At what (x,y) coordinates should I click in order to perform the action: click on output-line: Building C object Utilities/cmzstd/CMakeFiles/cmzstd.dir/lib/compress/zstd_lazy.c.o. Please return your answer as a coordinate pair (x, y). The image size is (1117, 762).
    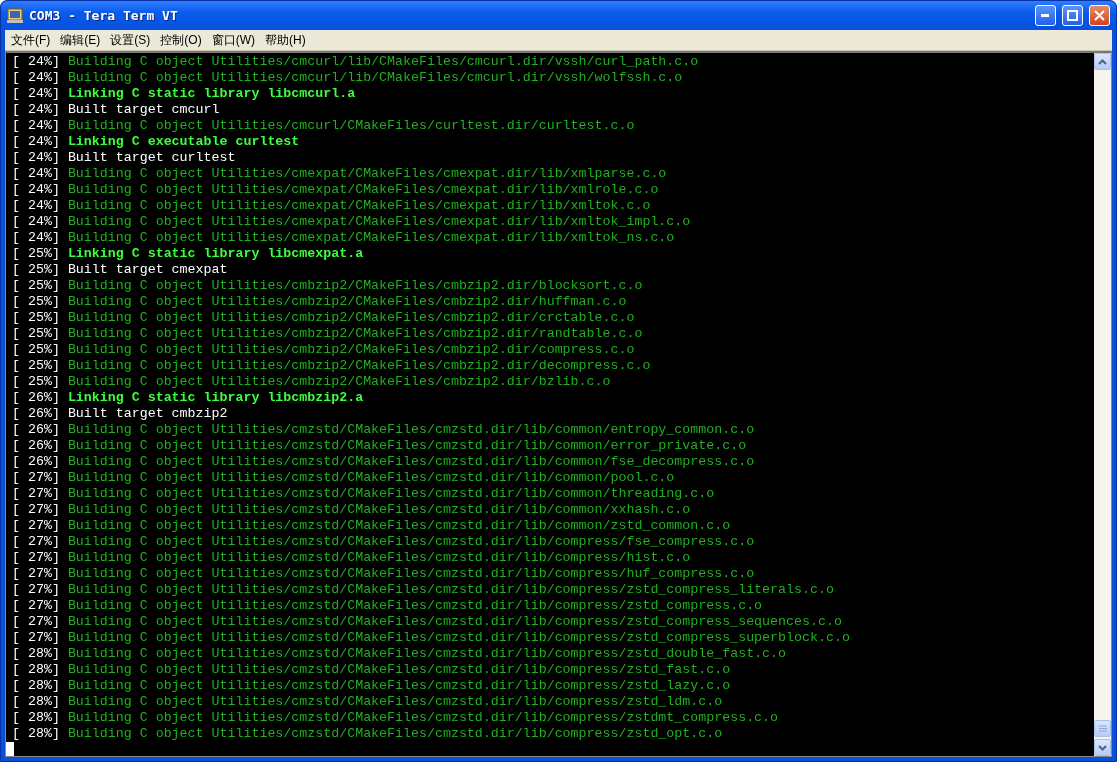
    Looking at the image, I should click on (399, 686).